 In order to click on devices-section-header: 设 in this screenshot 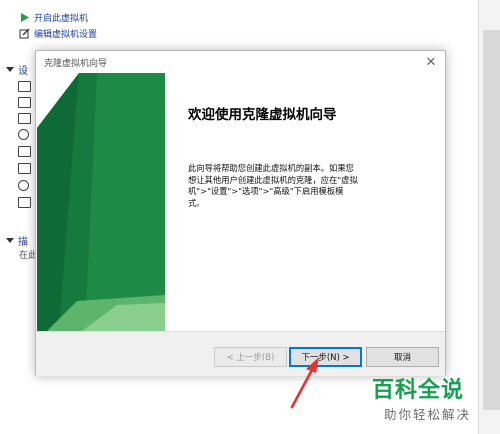, I will do `click(17, 69)`.